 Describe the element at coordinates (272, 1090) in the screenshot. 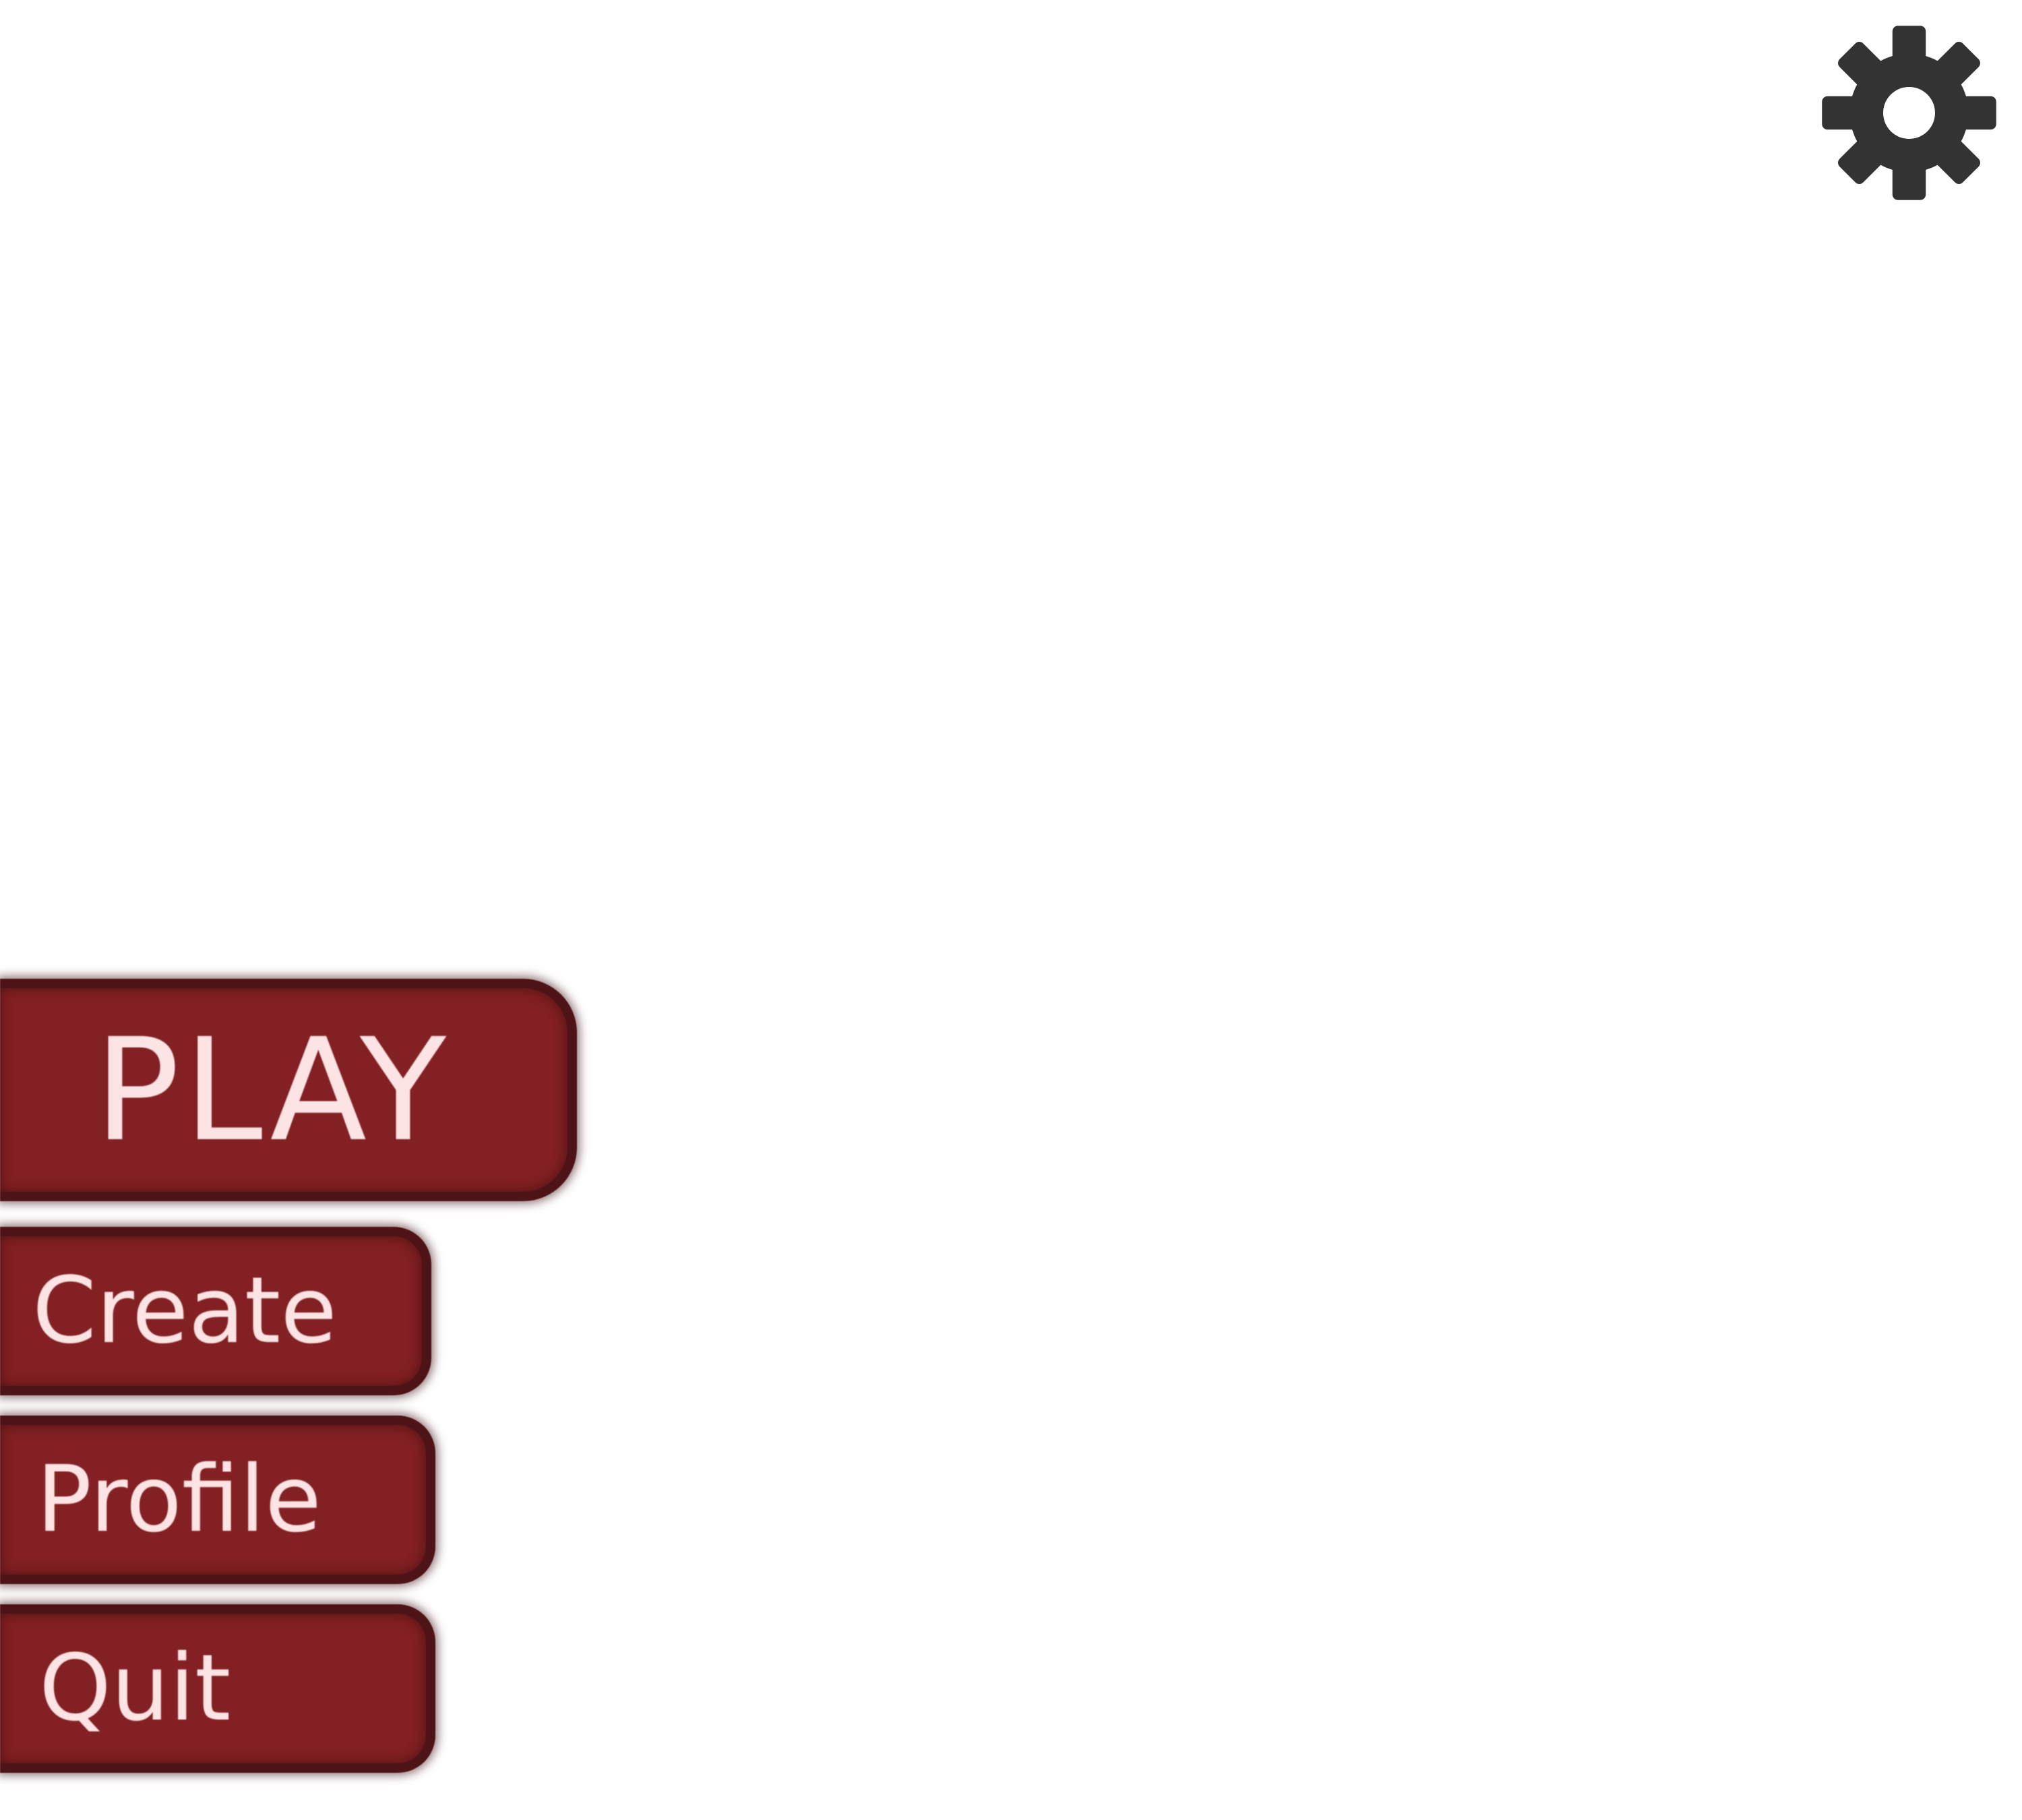

I see `play-button-label: PLAY` at that location.